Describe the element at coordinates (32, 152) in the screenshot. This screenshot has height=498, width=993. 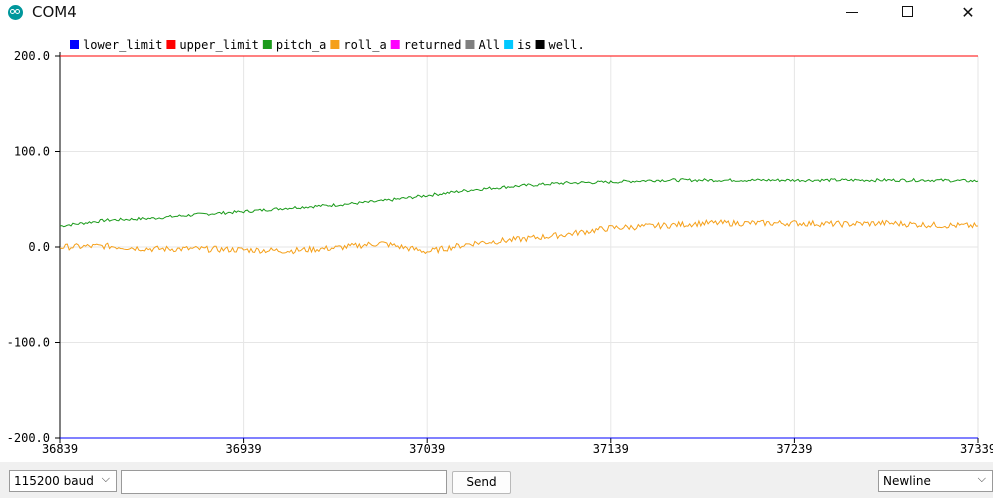
I see `y-tick-label: 100.0` at that location.